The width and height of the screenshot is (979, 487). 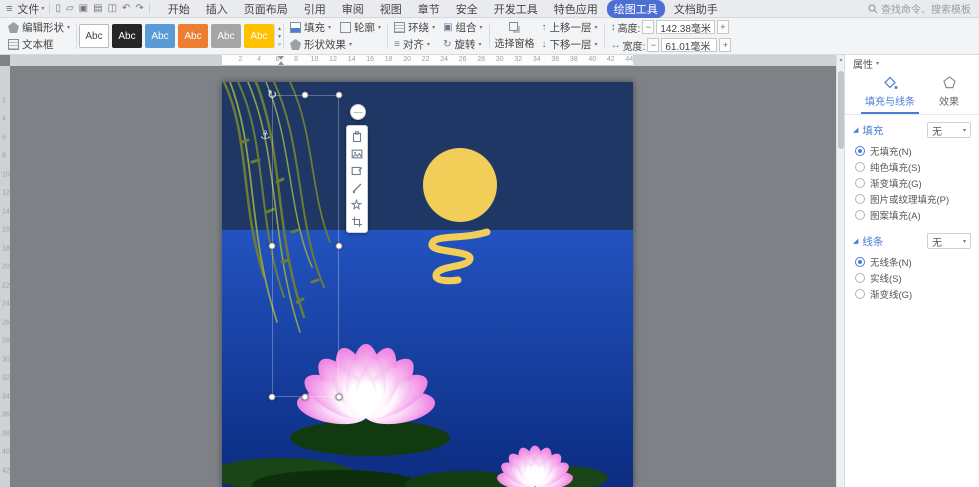 I want to click on height-input: 142.38毫米, so click(x=685, y=27).